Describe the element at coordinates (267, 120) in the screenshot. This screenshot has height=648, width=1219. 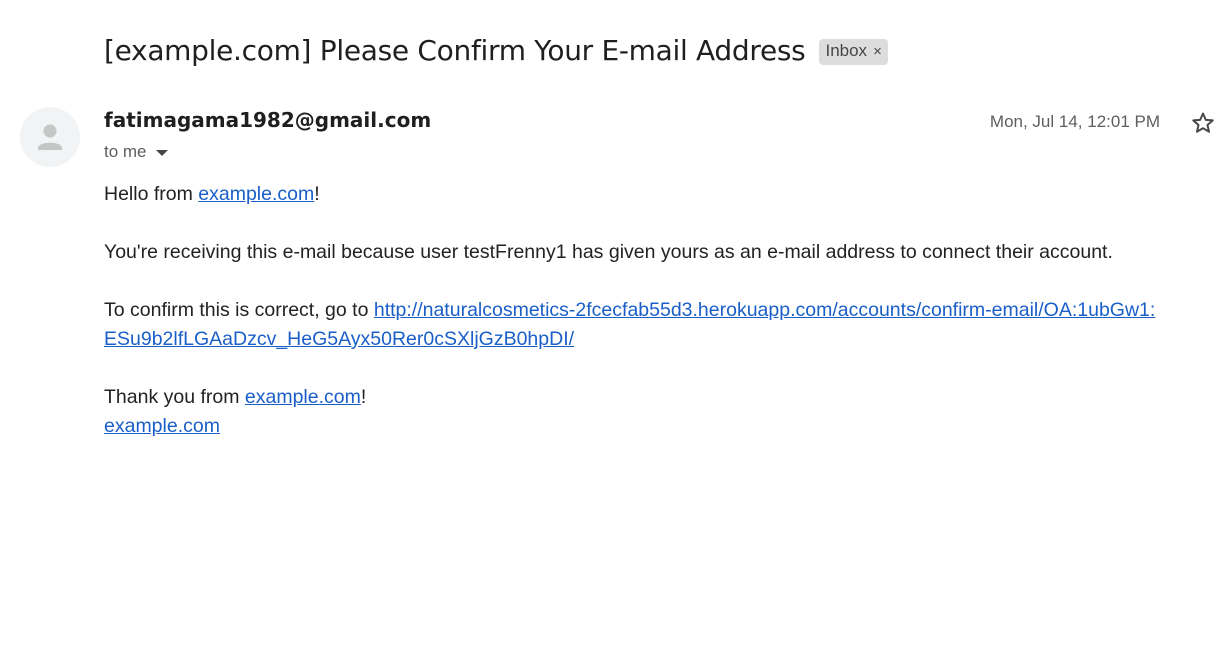
I see `sender-email: fatimagama1982@gmail.com` at that location.